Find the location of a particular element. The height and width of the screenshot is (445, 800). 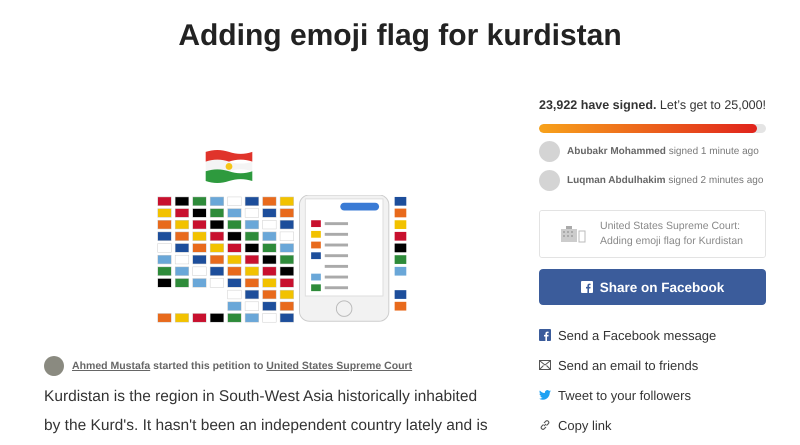

share-link: Tweet to your followers is located at coordinates (652, 395).